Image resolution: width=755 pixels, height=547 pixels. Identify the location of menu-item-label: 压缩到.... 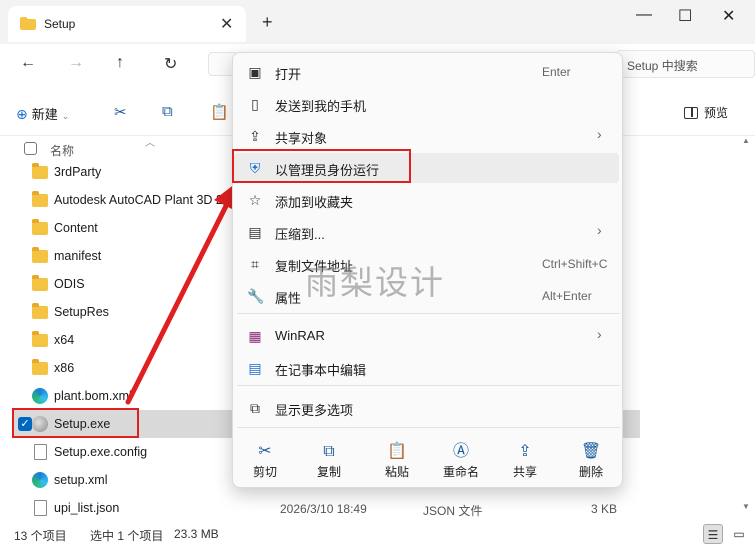
(300, 234).